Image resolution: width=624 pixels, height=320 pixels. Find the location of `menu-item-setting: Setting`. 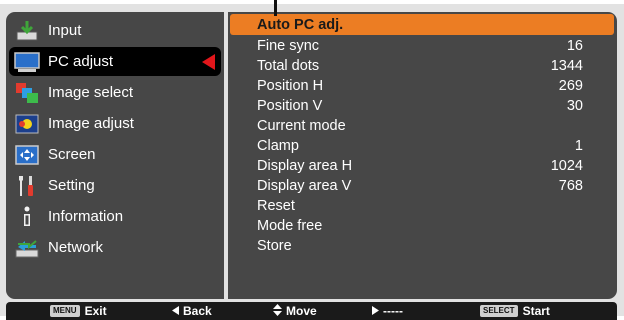

menu-item-setting: Setting is located at coordinates (115, 185).